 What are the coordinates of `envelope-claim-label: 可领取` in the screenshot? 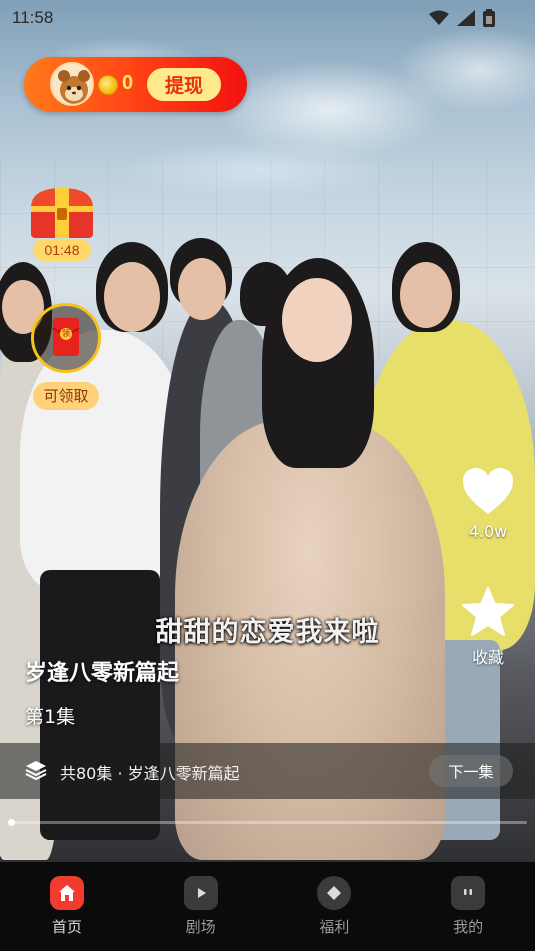 It's located at (66, 396).